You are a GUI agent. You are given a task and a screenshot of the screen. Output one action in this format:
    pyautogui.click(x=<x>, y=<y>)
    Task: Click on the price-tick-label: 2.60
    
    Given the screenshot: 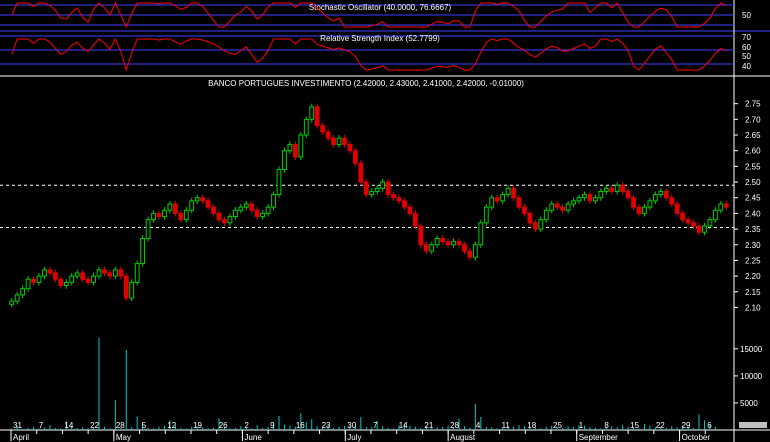 What is the action you would take?
    pyautogui.click(x=753, y=151)
    